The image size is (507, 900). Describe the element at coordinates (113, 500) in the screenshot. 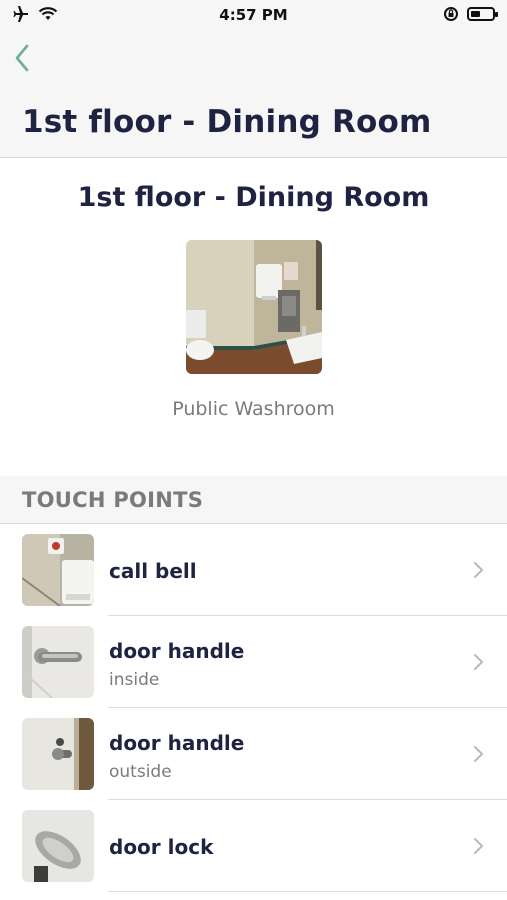

I see `section-title: TOUCH POINTS` at that location.